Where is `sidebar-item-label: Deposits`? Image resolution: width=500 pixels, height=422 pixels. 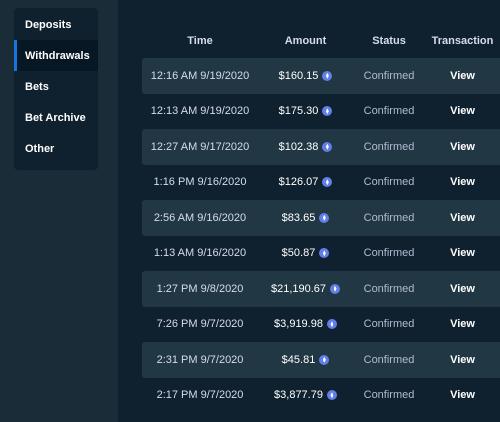
sidebar-item-label: Deposits is located at coordinates (48, 24).